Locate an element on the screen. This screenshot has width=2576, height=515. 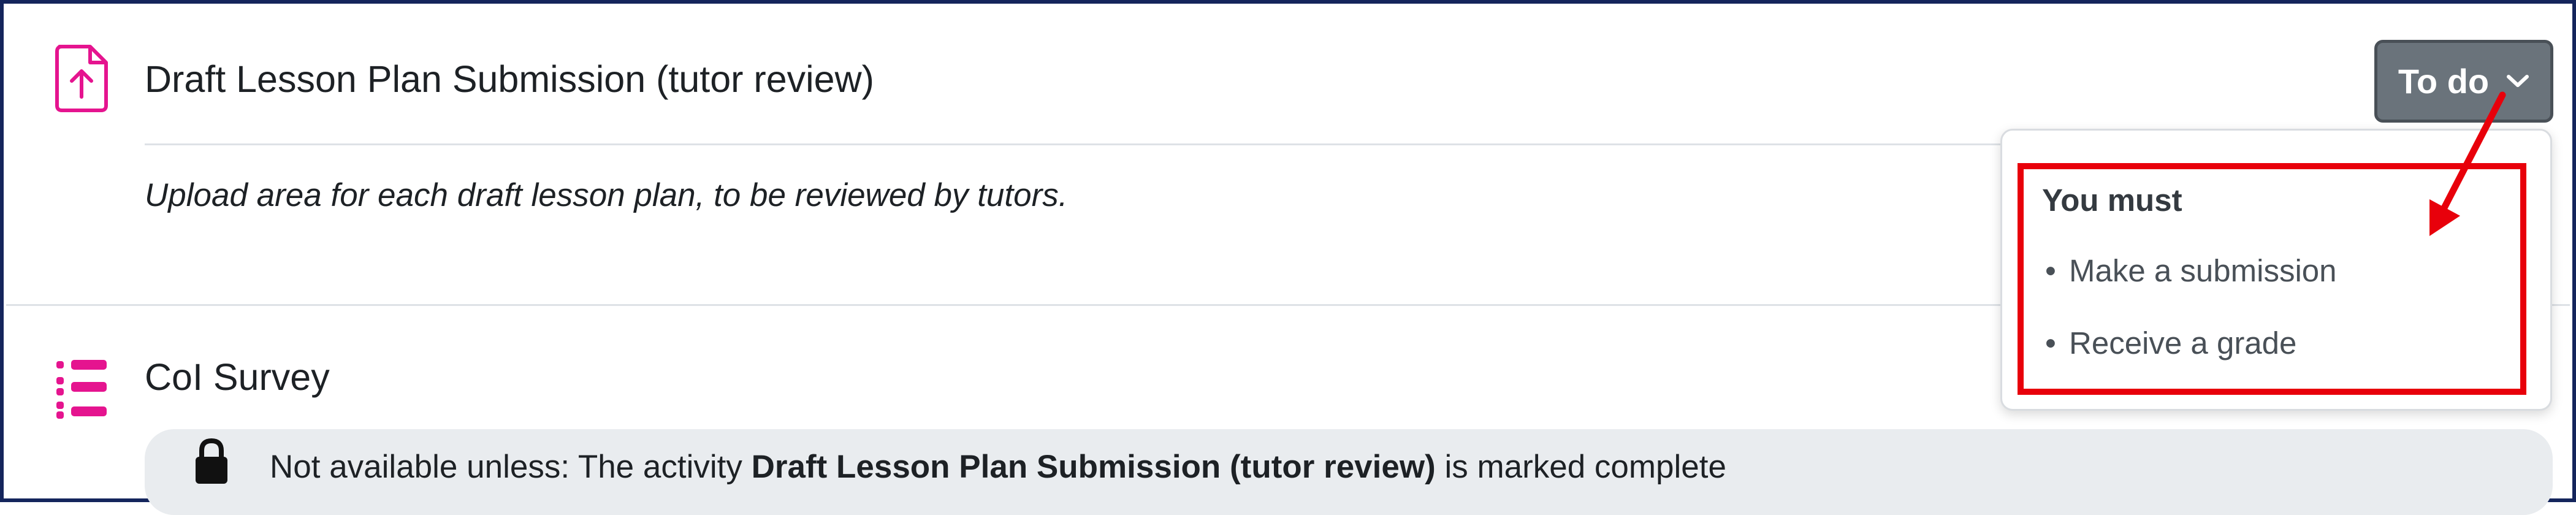
annotation-arrow is located at coordinates (2467, 163).